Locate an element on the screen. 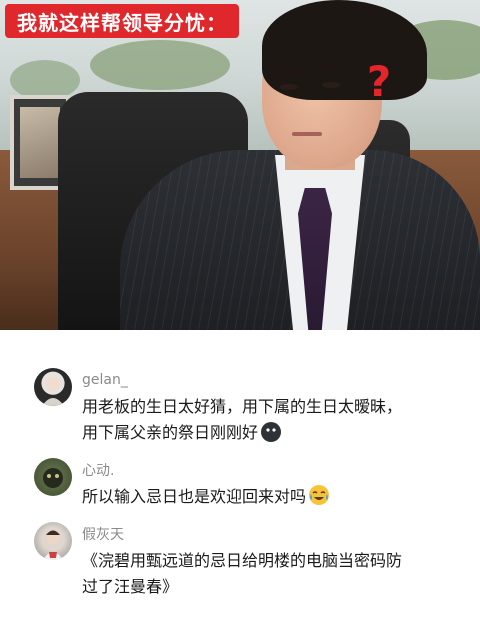 Image resolution: width=480 pixels, height=640 pixels. right-eye is located at coordinates (331, 85).